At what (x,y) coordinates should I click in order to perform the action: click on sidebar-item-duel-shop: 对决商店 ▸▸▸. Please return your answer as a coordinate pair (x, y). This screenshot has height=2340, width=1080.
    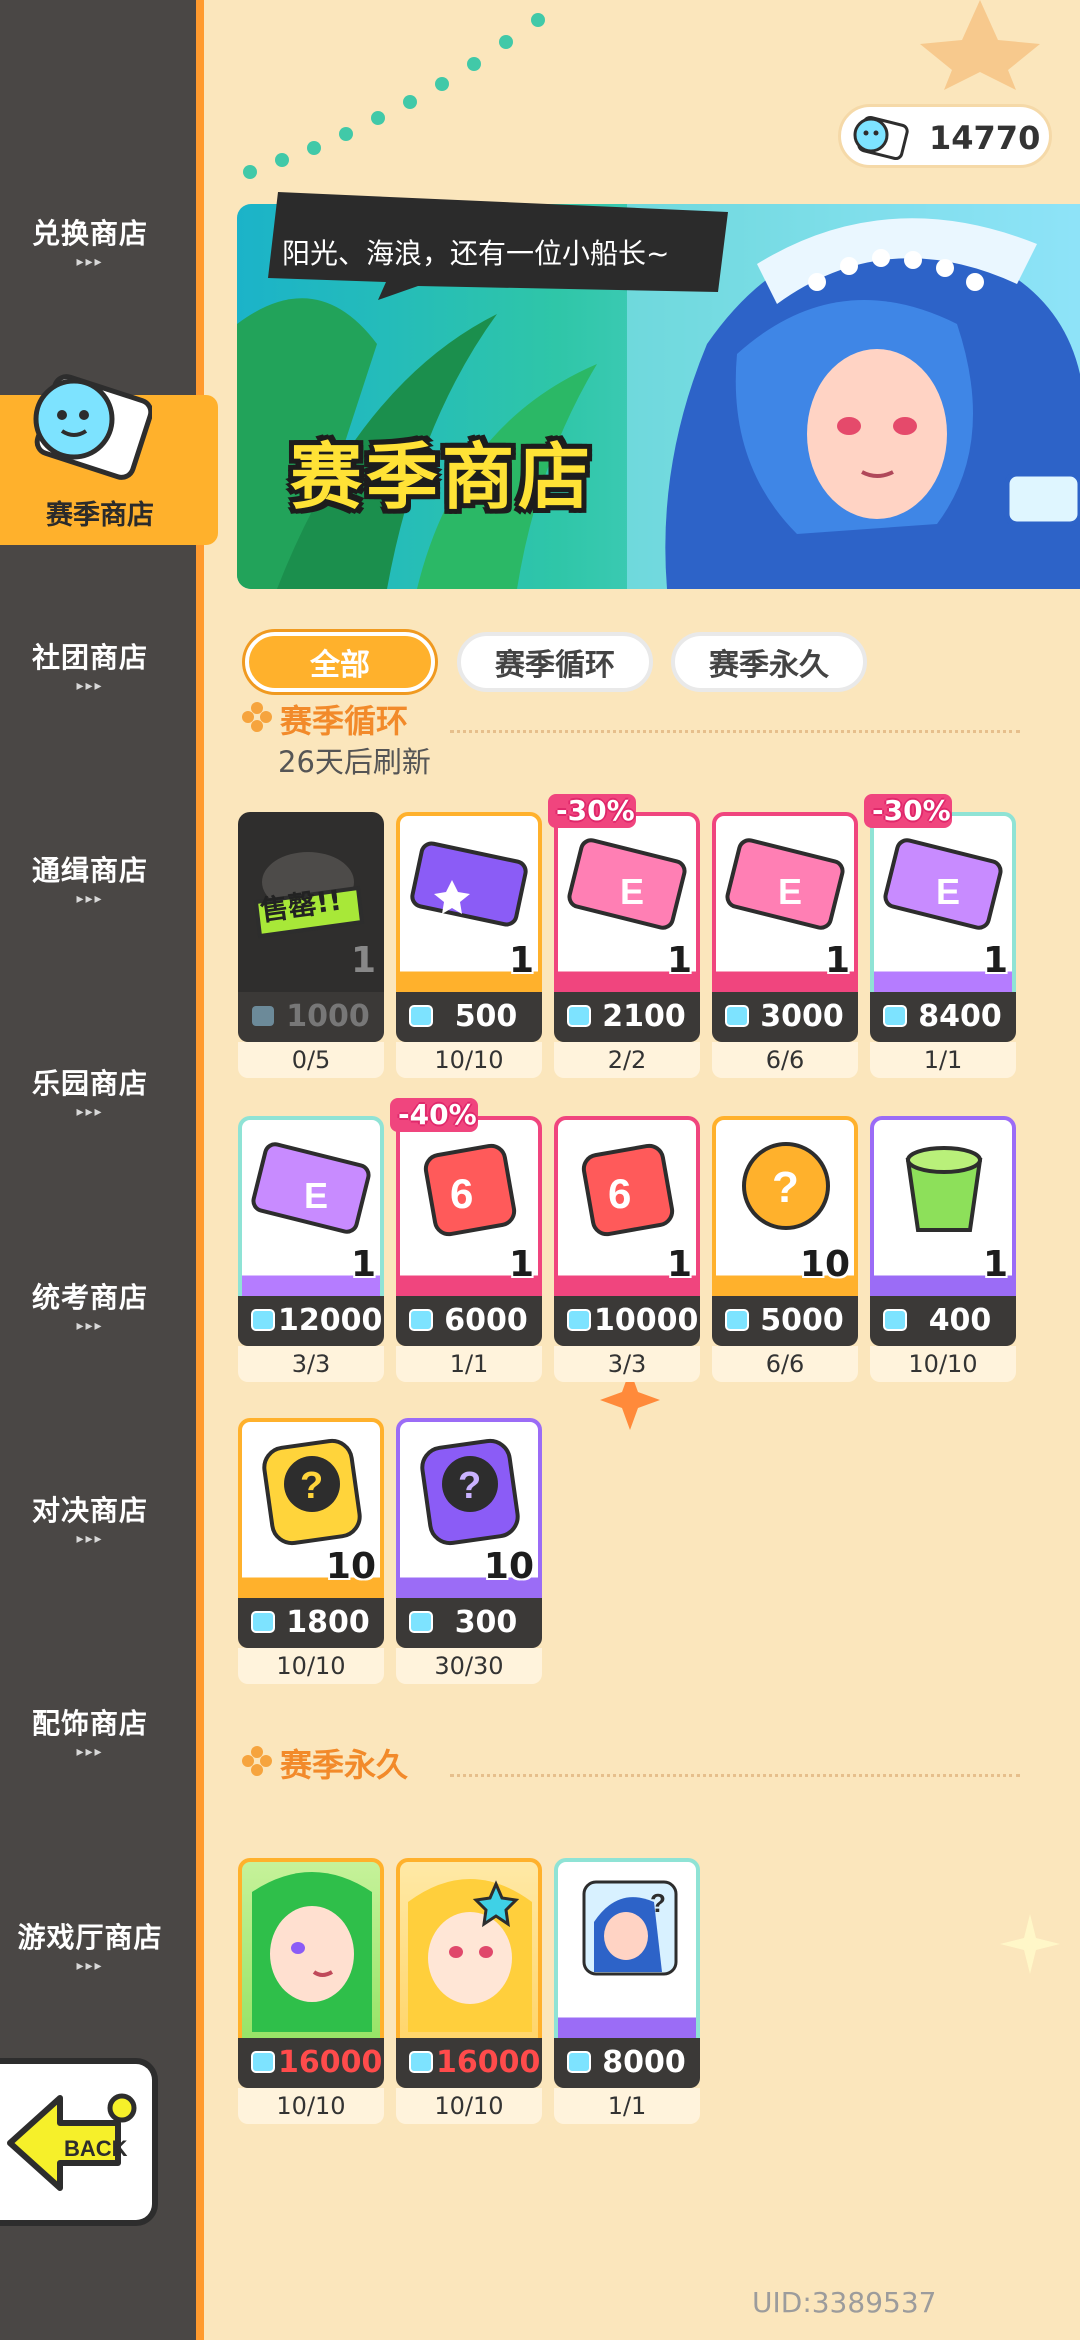
    Looking at the image, I should click on (90, 1518).